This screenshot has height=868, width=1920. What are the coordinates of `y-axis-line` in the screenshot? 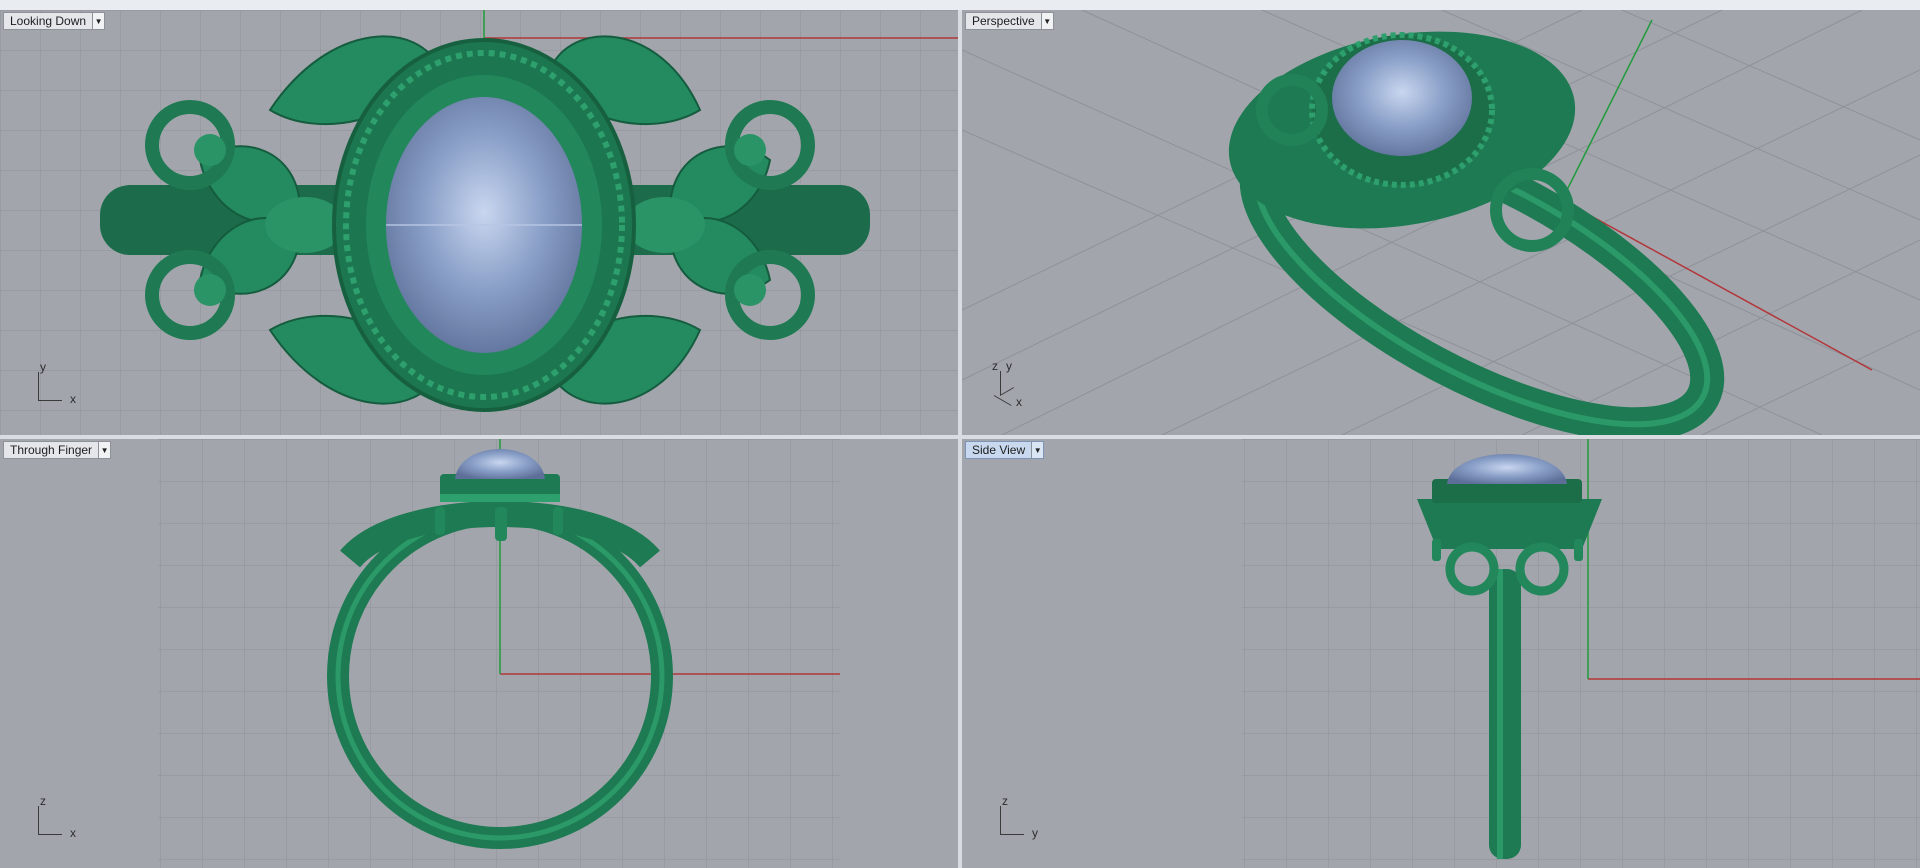 It's located at (1607, 110).